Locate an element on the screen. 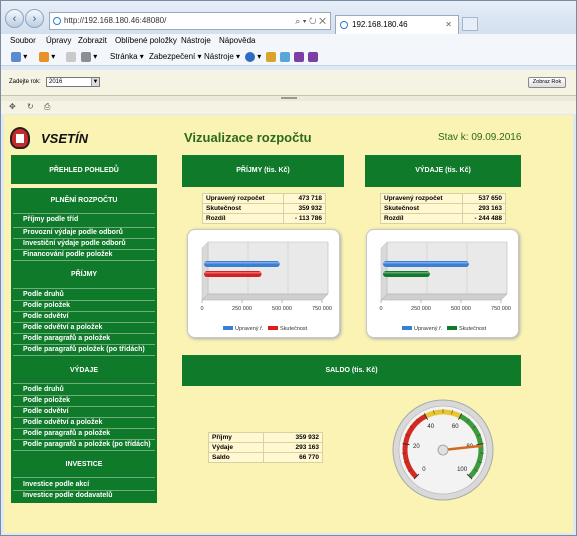 The height and width of the screenshot is (536, 577). gauge-tick-label: 60 is located at coordinates (455, 427).